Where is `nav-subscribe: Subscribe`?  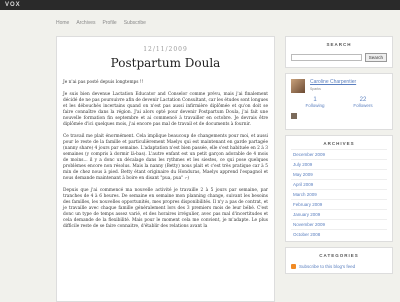 nav-subscribe: Subscribe is located at coordinates (135, 23).